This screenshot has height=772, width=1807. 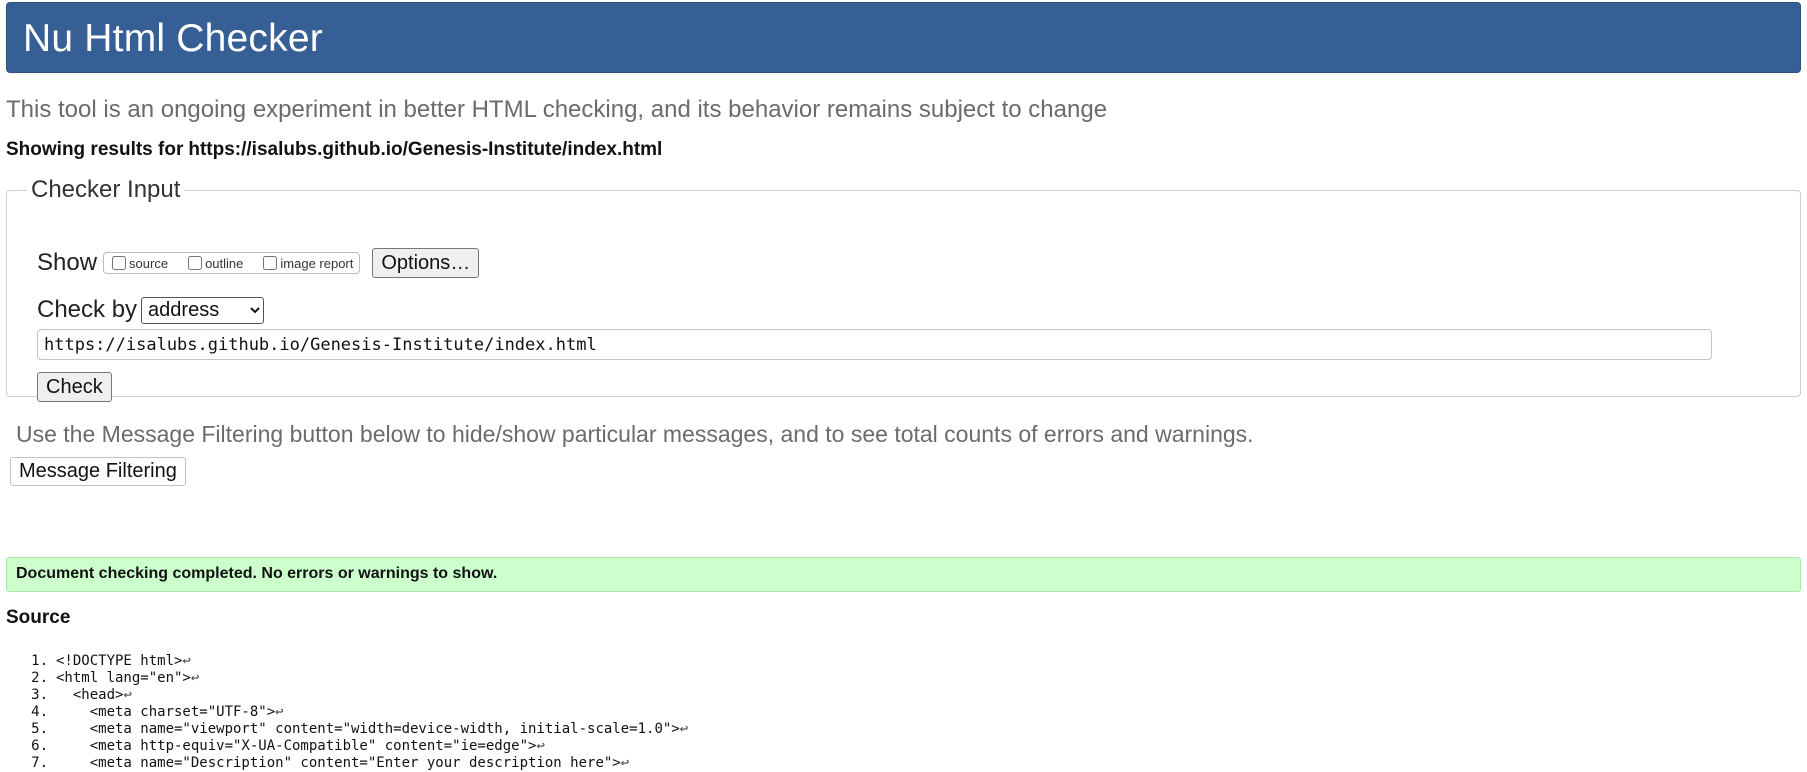 I want to click on source-line: 4. <meta charset="UTF-8"> ↩, so click(x=357, y=712).